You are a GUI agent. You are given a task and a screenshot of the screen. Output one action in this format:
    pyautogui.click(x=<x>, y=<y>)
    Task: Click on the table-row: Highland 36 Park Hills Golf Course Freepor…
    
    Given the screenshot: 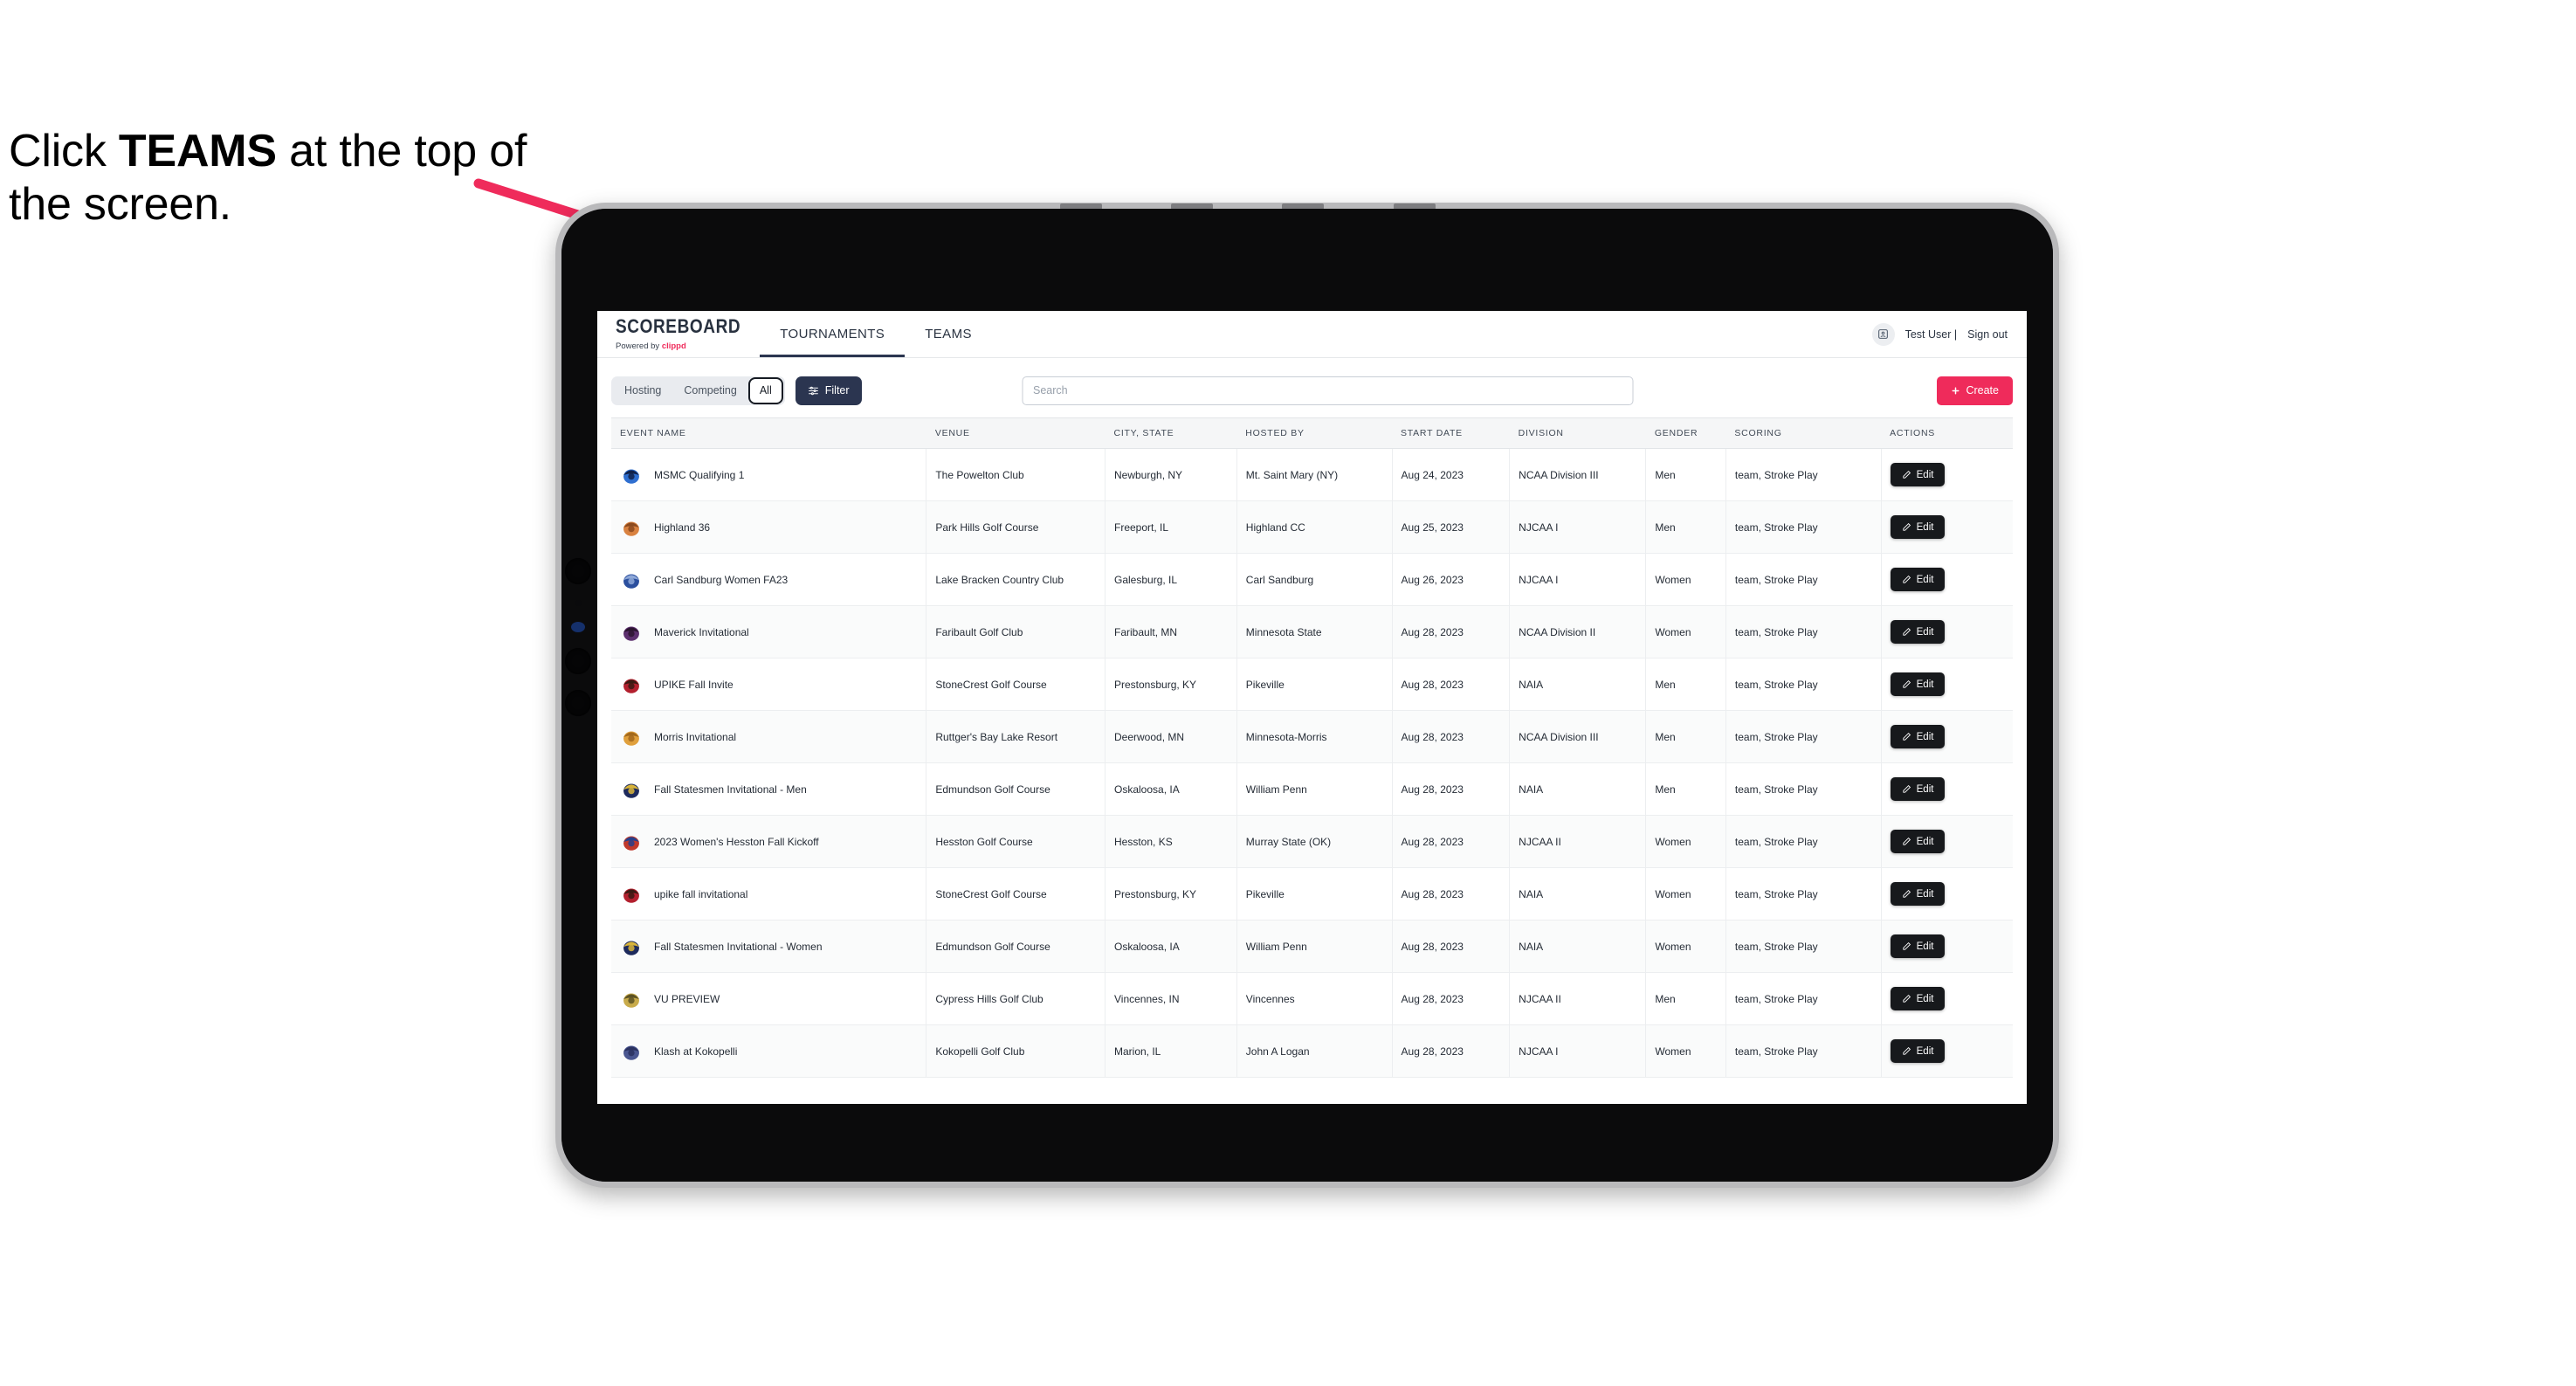 What is the action you would take?
    pyautogui.click(x=1312, y=527)
    